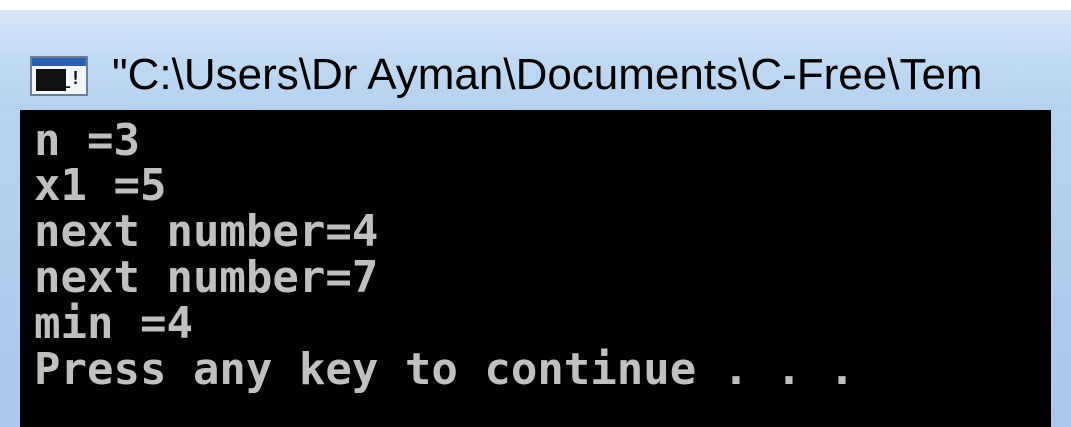 This screenshot has height=427, width=1071. Describe the element at coordinates (87, 140) in the screenshot. I see `console-line-n: n =3` at that location.